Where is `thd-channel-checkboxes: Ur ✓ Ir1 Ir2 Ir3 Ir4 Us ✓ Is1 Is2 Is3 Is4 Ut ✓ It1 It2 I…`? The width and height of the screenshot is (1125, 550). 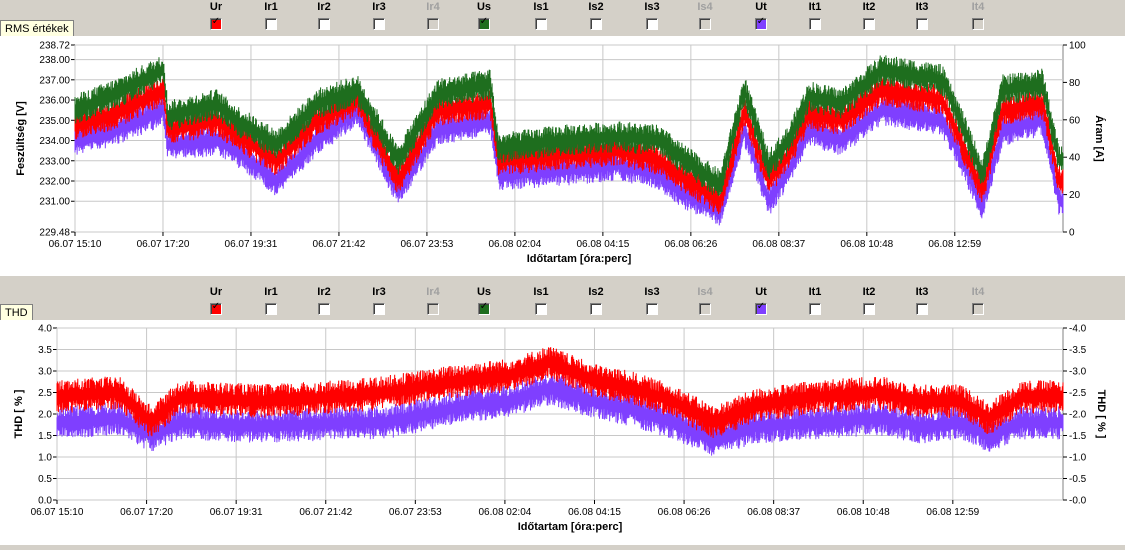
thd-channel-checkboxes: Ur ✓ Ir1 Ir2 Ir3 Ir4 Us ✓ Is1 Is2 Is3 Is4 Ut ✓ It1 It2 I… is located at coordinates (562, 305).